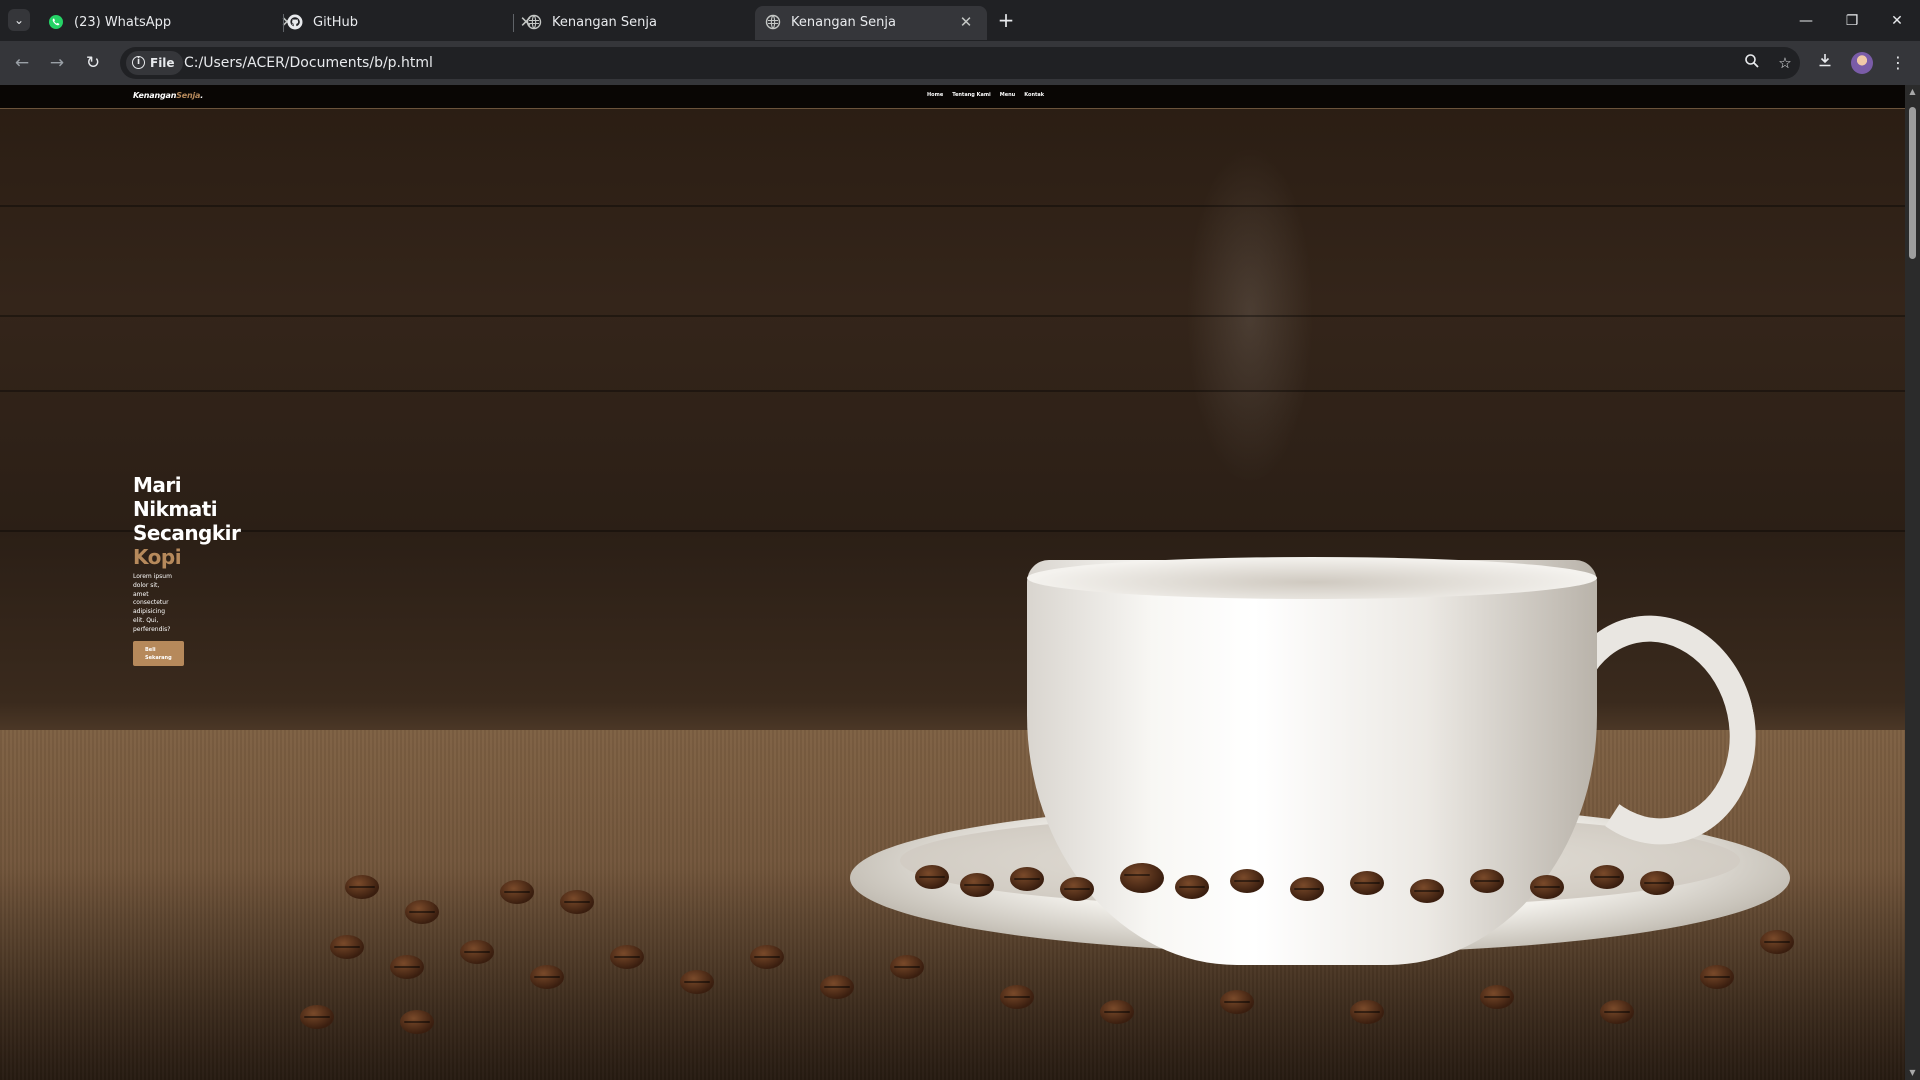  Describe the element at coordinates (158, 653) in the screenshot. I see `beli-sekarang-button: Beli Sekarang` at that location.